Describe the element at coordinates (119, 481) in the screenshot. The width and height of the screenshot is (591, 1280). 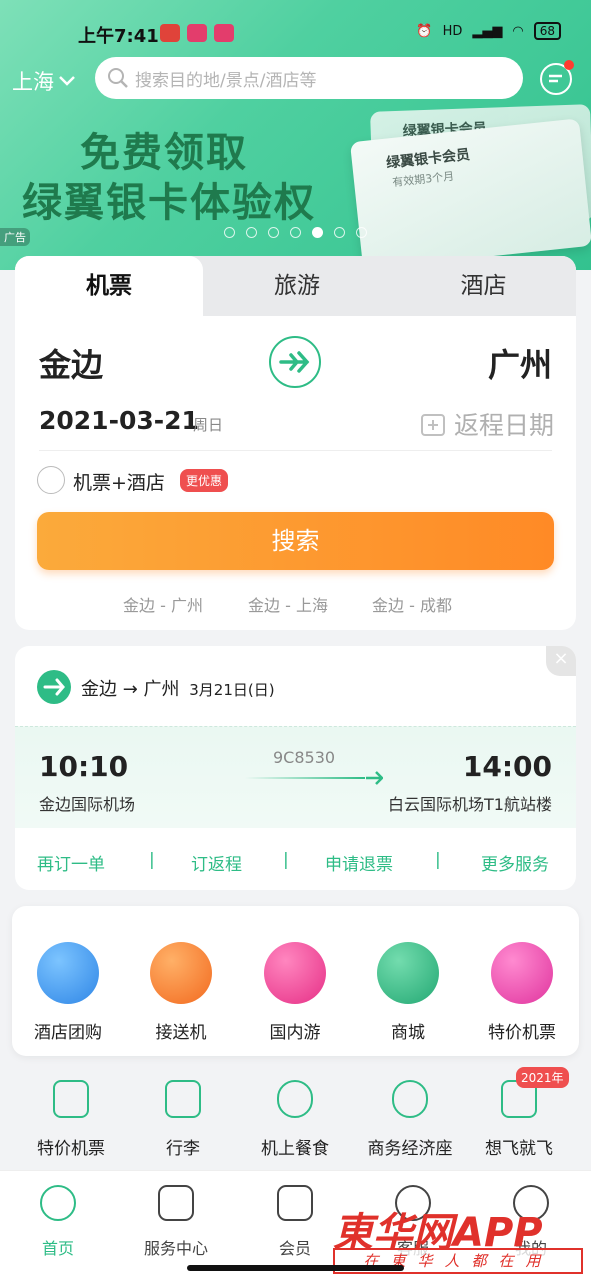
I see `combo-label: 机票+酒店` at that location.